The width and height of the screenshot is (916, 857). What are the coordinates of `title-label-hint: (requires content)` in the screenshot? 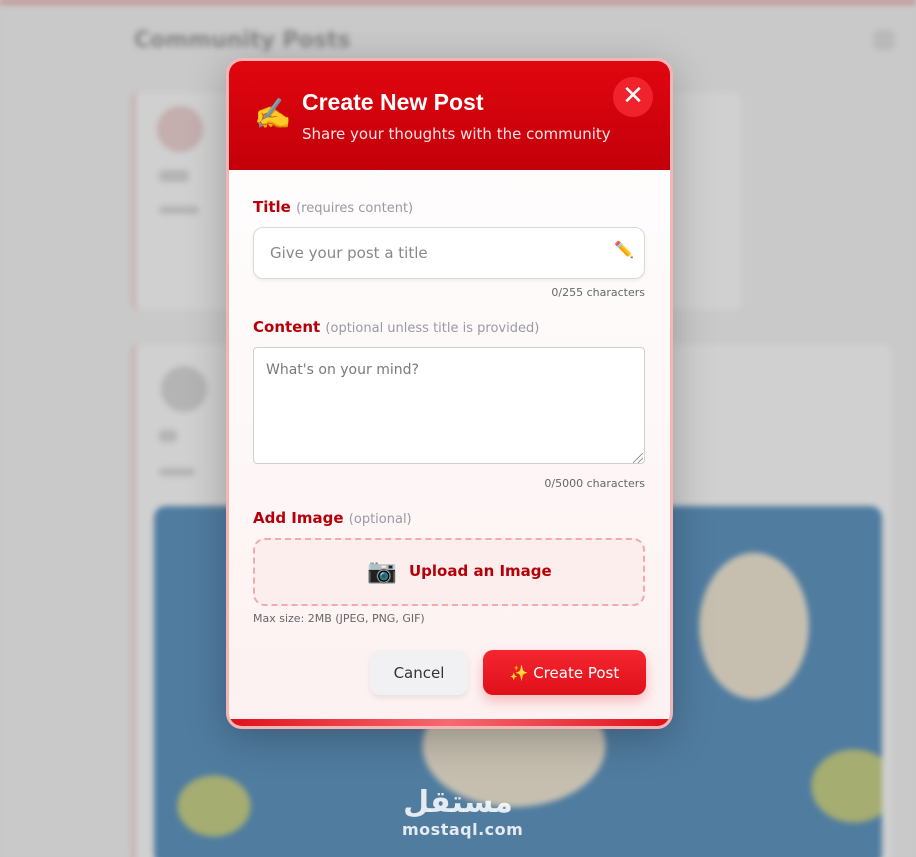 It's located at (355, 208).